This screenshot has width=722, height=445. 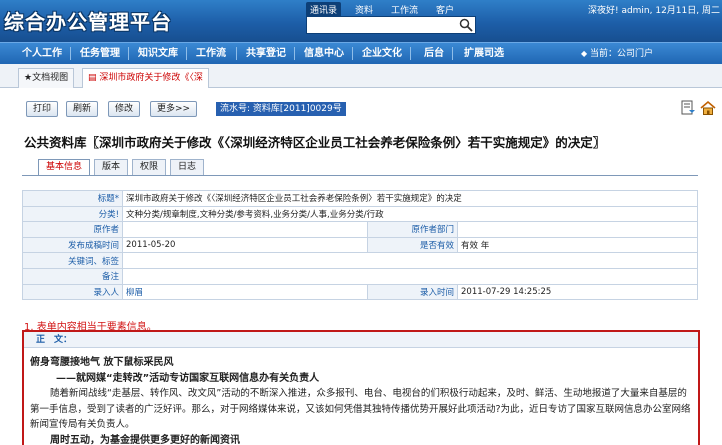 What do you see at coordinates (245, 292) in the screenshot?
I see `entry-person-value: 柳眉` at bounding box center [245, 292].